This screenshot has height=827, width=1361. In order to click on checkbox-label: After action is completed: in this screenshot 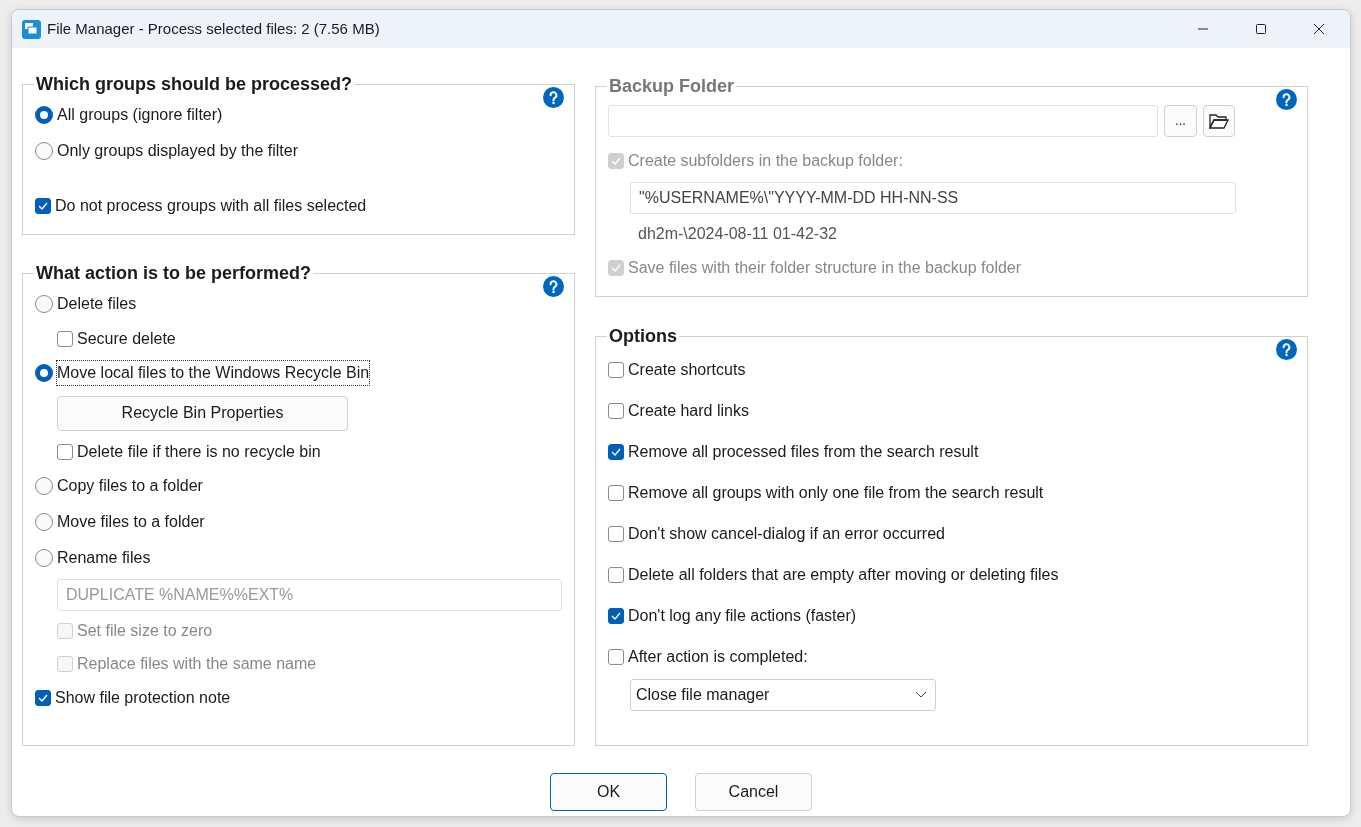, I will do `click(718, 656)`.